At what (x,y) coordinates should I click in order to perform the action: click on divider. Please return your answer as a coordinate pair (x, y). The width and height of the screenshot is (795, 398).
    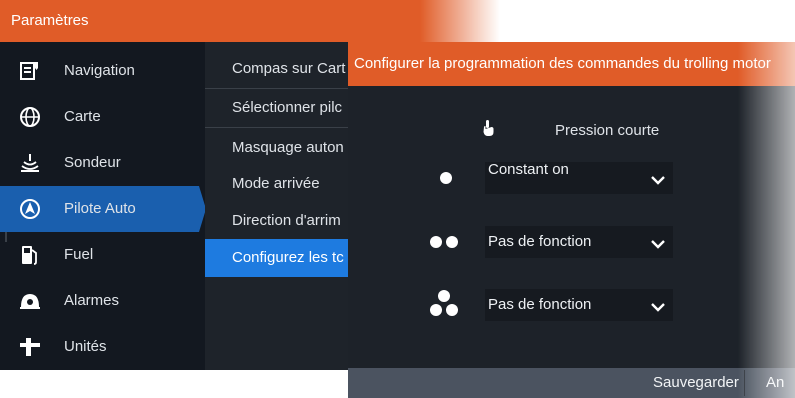
    Looking at the image, I should click on (744, 383).